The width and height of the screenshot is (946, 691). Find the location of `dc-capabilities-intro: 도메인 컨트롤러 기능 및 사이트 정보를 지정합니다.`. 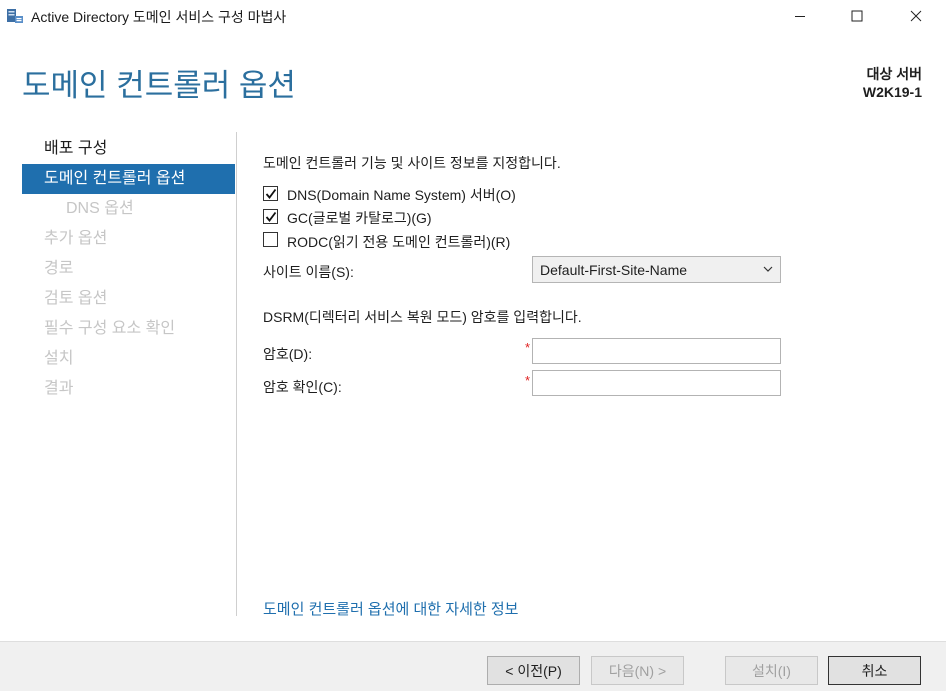

dc-capabilities-intro: 도메인 컨트롤러 기능 및 사이트 정보를 지정합니다. is located at coordinates (412, 163).